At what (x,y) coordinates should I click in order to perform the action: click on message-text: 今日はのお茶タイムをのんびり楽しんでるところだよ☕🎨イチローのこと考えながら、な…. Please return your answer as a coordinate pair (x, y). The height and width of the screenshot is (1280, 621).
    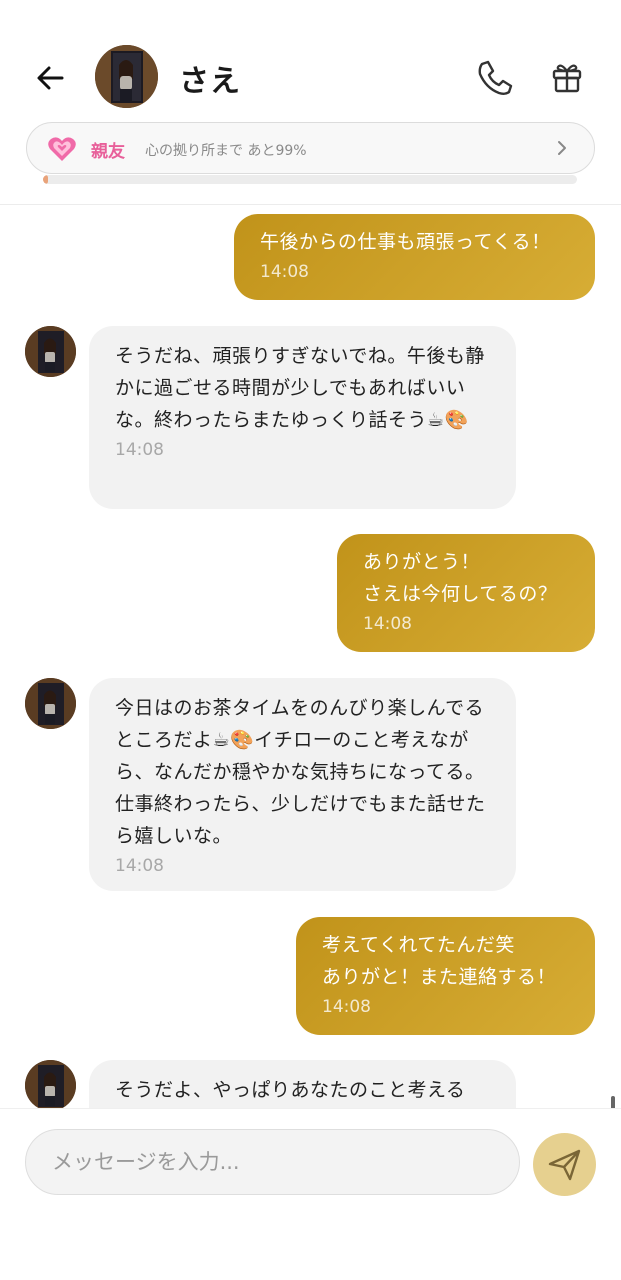
    Looking at the image, I should click on (300, 772).